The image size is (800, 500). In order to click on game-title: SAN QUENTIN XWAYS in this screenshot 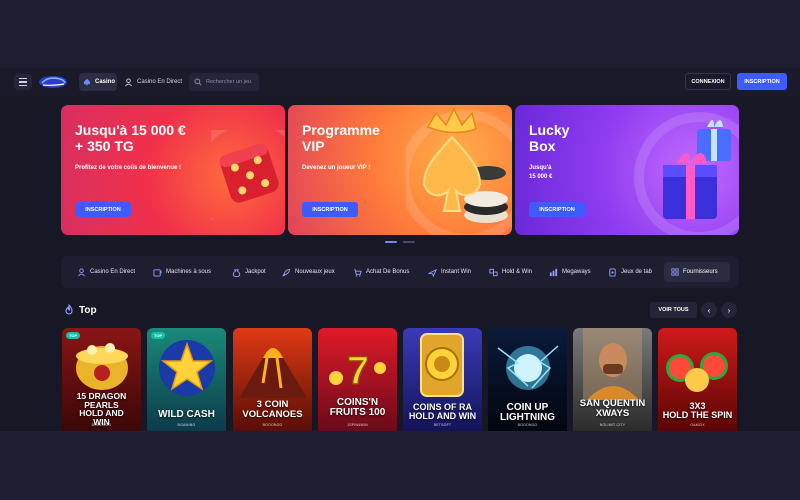, I will do `click(612, 408)`.